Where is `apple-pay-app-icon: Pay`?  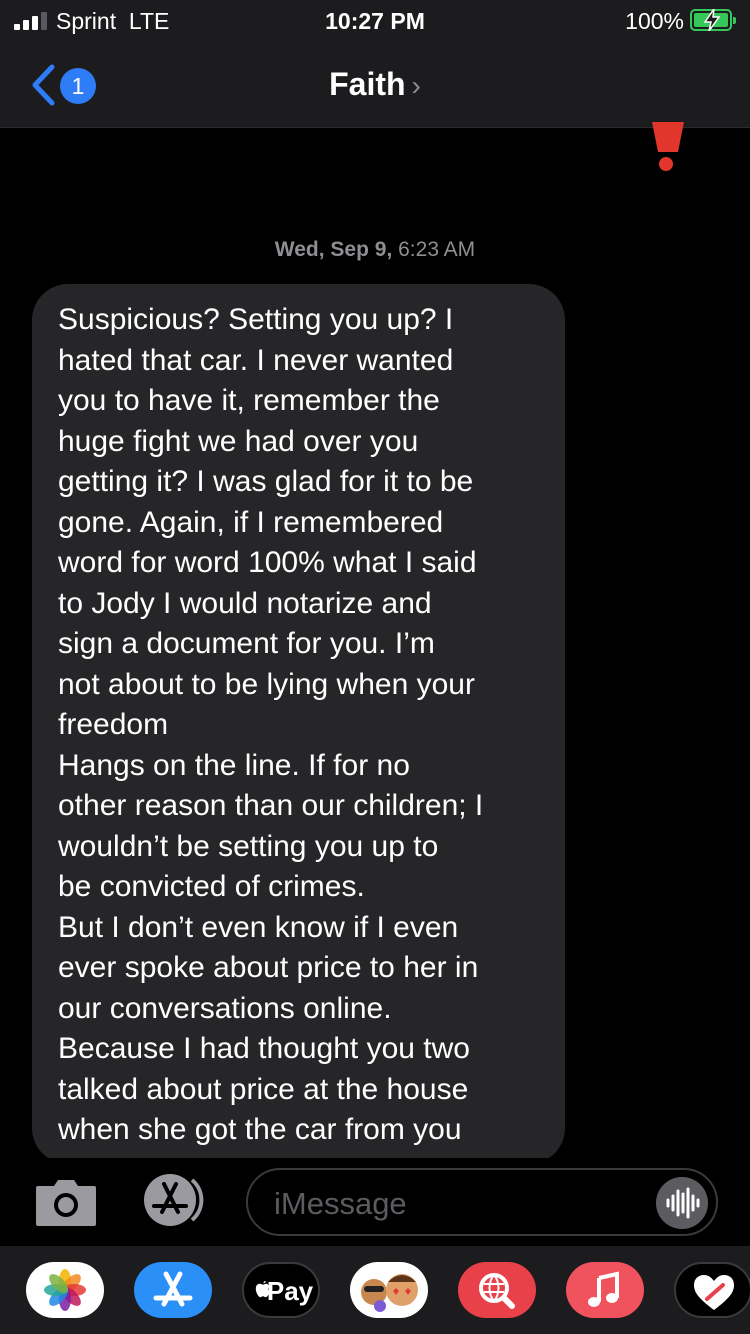 apple-pay-app-icon: Pay is located at coordinates (281, 1290).